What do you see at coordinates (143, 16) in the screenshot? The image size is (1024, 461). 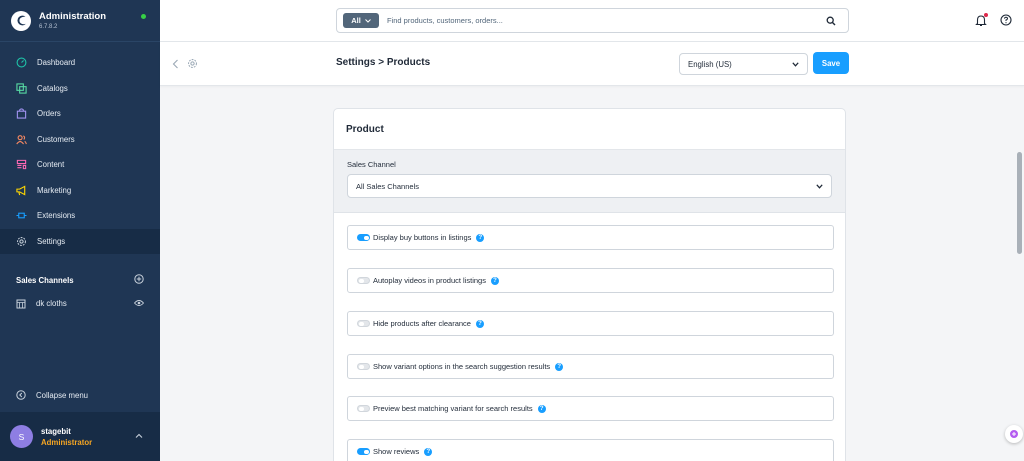 I see `status-dot` at bounding box center [143, 16].